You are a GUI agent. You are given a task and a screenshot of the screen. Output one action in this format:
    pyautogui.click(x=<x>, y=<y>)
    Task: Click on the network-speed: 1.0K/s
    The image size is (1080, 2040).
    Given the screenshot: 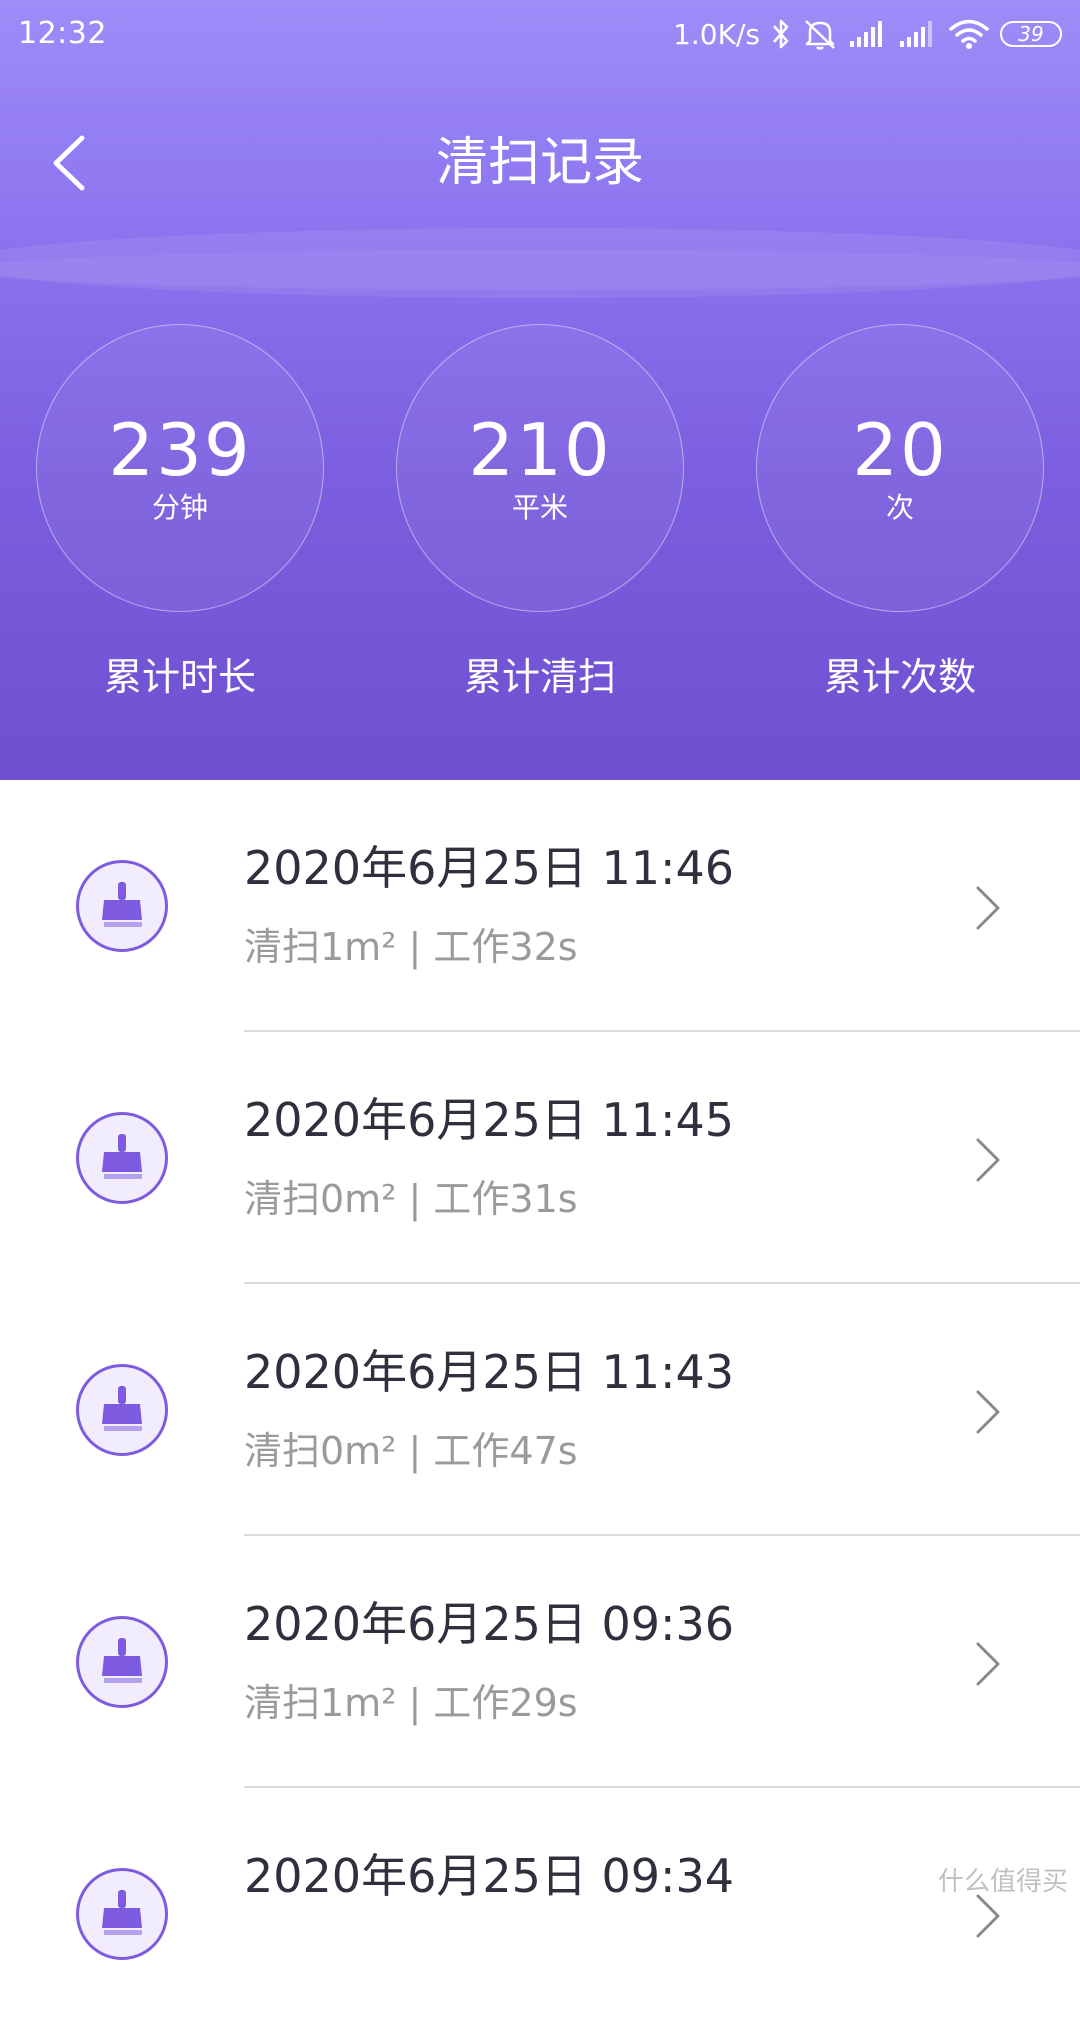 What is the action you would take?
    pyautogui.click(x=716, y=34)
    